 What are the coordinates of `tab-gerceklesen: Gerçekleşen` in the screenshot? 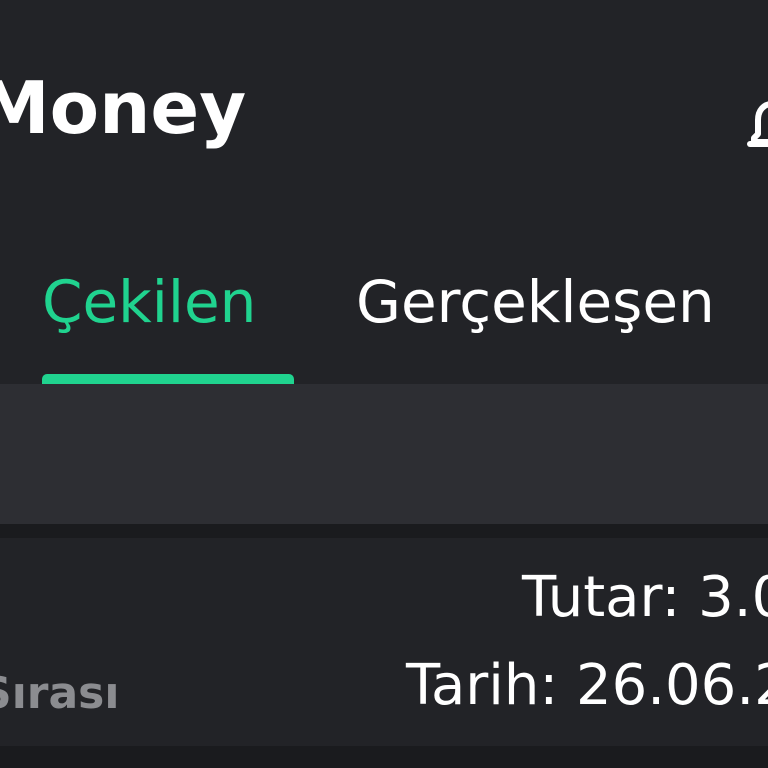 It's located at (535, 303).